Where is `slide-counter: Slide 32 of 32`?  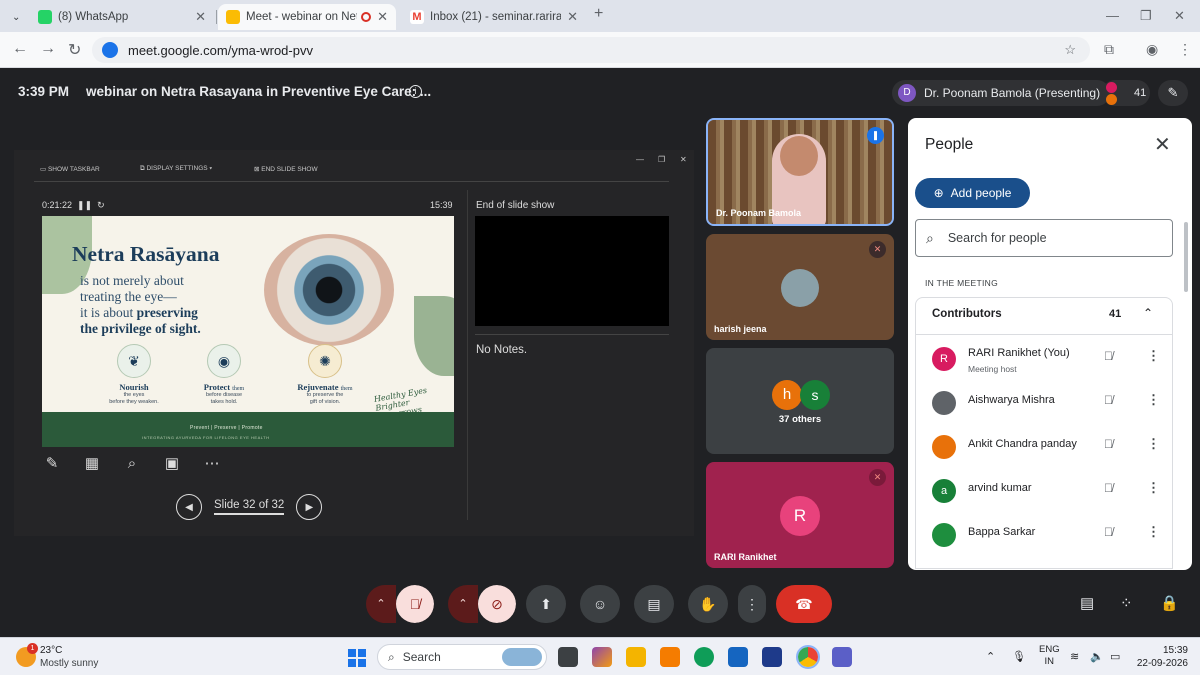 slide-counter: Slide 32 of 32 is located at coordinates (249, 507).